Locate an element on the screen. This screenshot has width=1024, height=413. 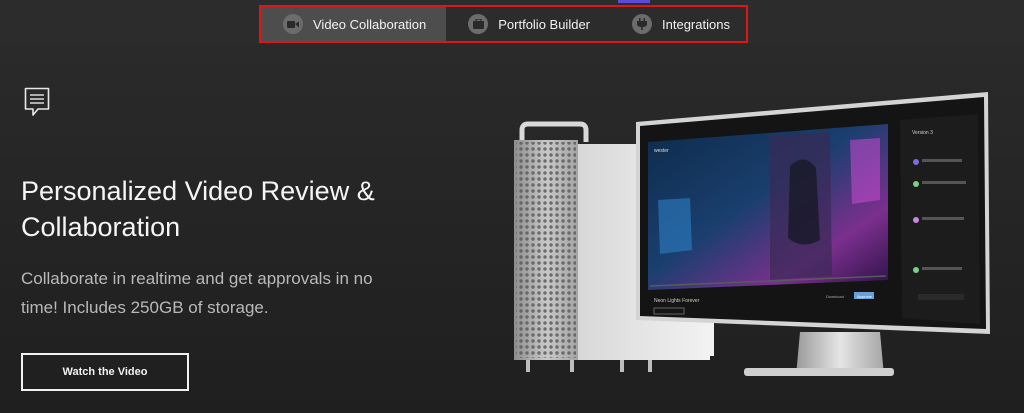
video-title: Neon Lights Forever is located at coordinates (677, 301).